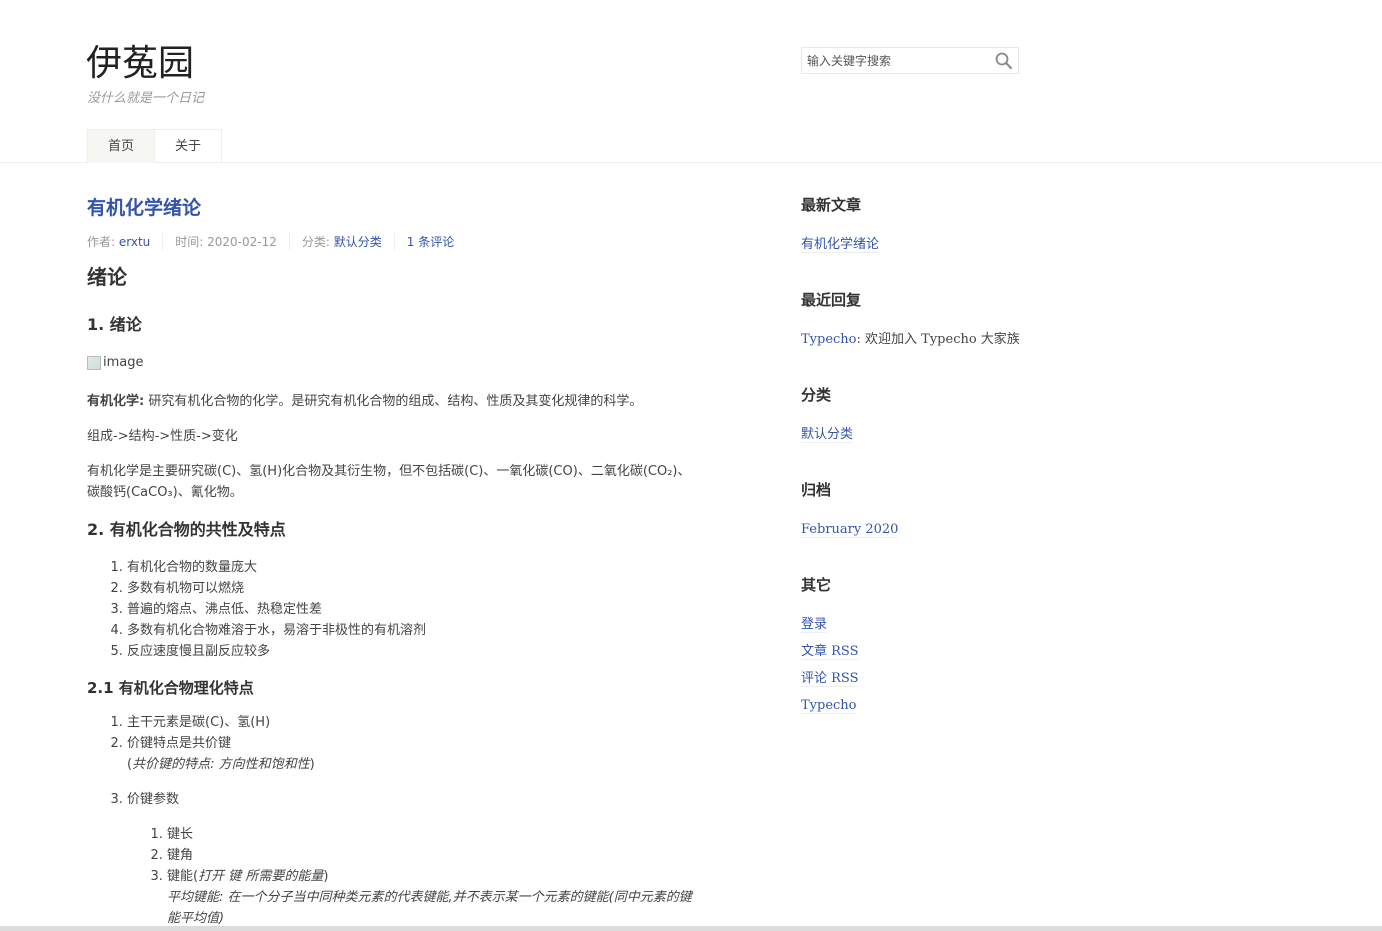  I want to click on list-item: 文章 RSS, so click(931, 651).